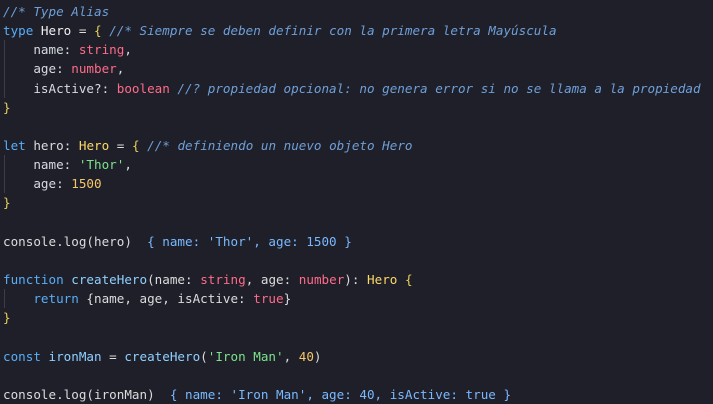 The height and width of the screenshot is (404, 713). Describe the element at coordinates (30, 241) in the screenshot. I see `code-token: console` at that location.